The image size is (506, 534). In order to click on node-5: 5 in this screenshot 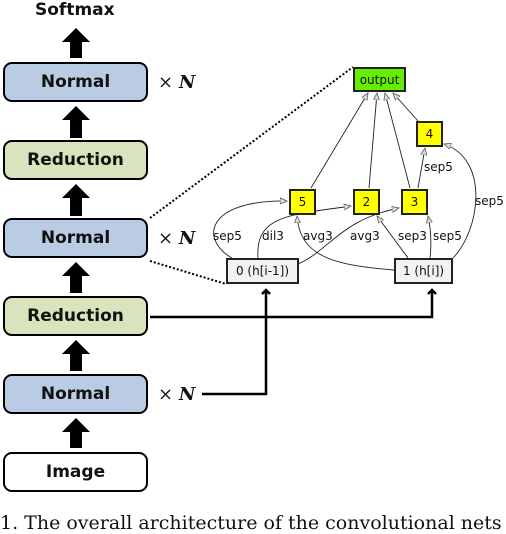, I will do `click(302, 202)`.